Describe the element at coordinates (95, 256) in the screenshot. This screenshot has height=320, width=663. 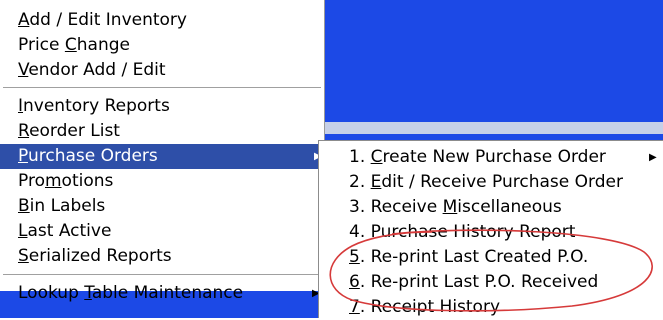
I see `menu-item-serialized-reports: Serialized Reports` at that location.